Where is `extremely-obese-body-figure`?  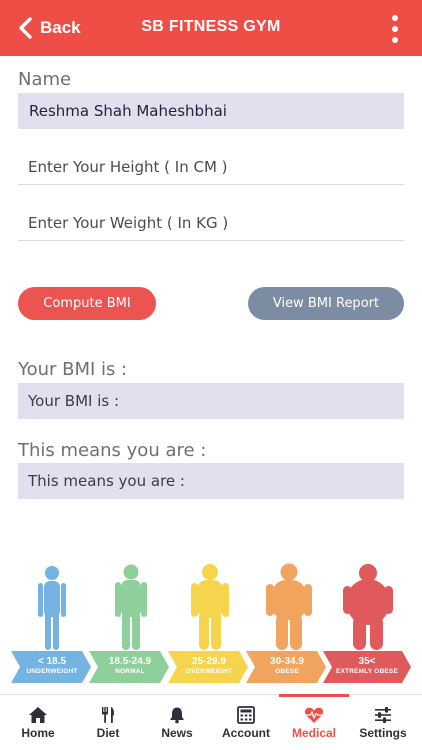 extremely-obese-body-figure is located at coordinates (368, 607).